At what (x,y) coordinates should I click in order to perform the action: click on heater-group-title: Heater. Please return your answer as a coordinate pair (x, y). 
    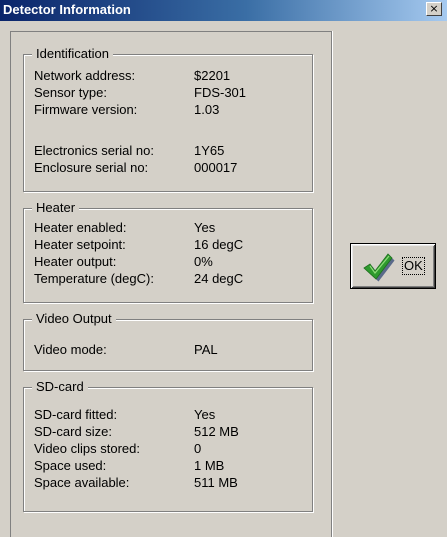
    Looking at the image, I should click on (56, 208).